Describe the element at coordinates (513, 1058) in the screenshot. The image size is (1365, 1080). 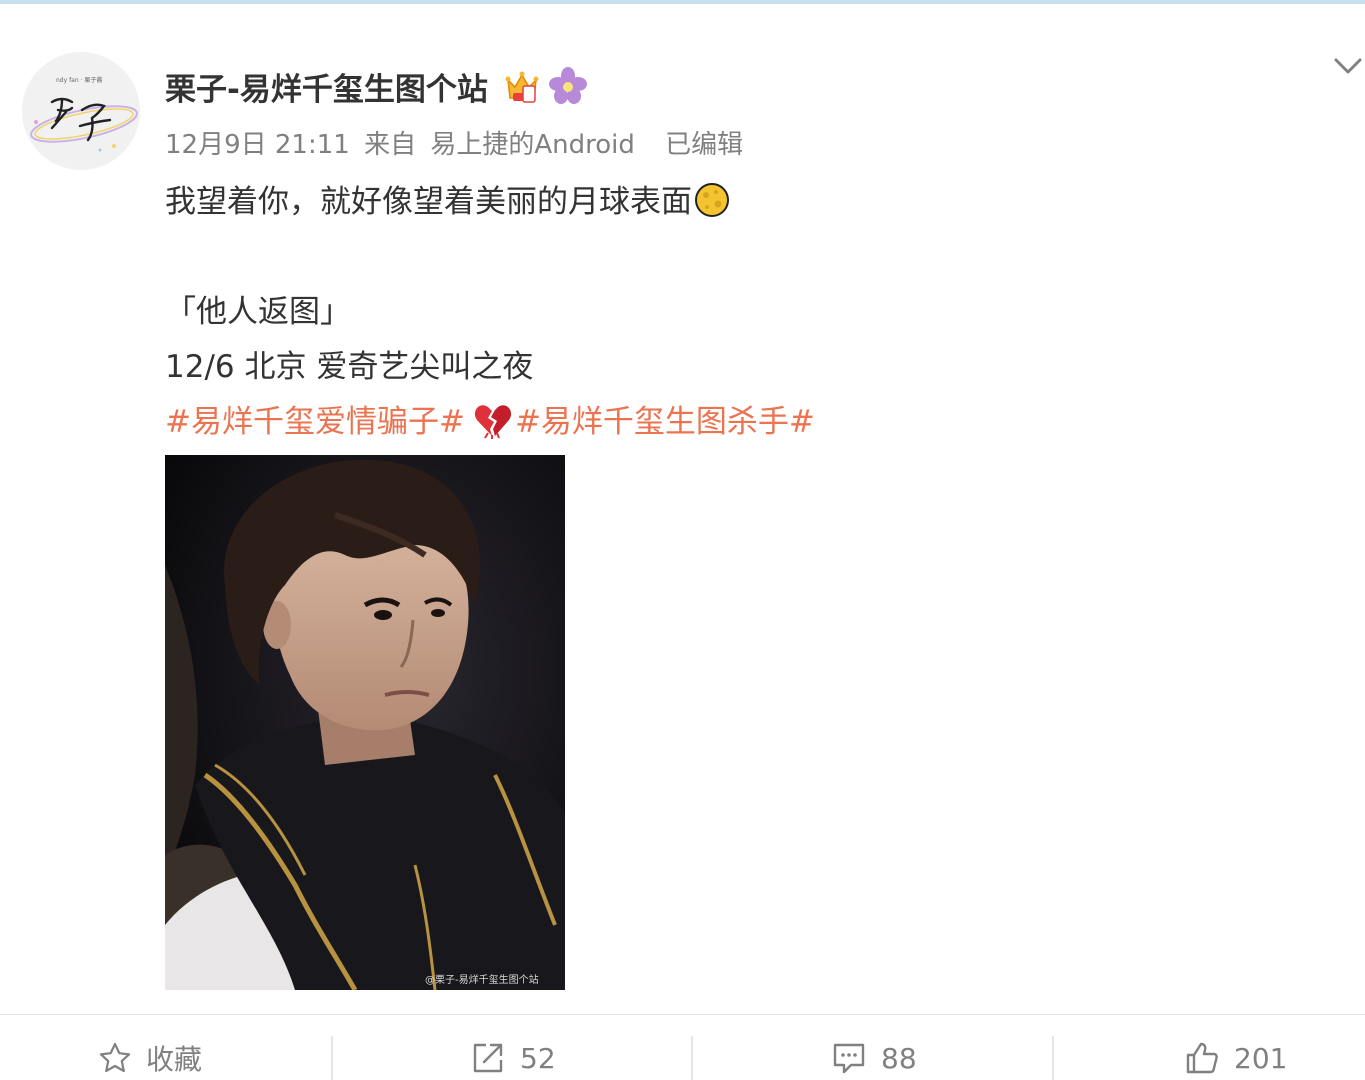
I see `repost-button: 52` at that location.